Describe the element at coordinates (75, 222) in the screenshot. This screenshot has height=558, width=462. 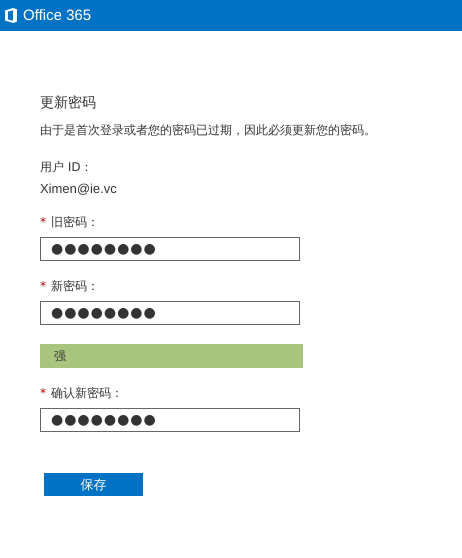
I see `field-label: 旧密码：` at that location.